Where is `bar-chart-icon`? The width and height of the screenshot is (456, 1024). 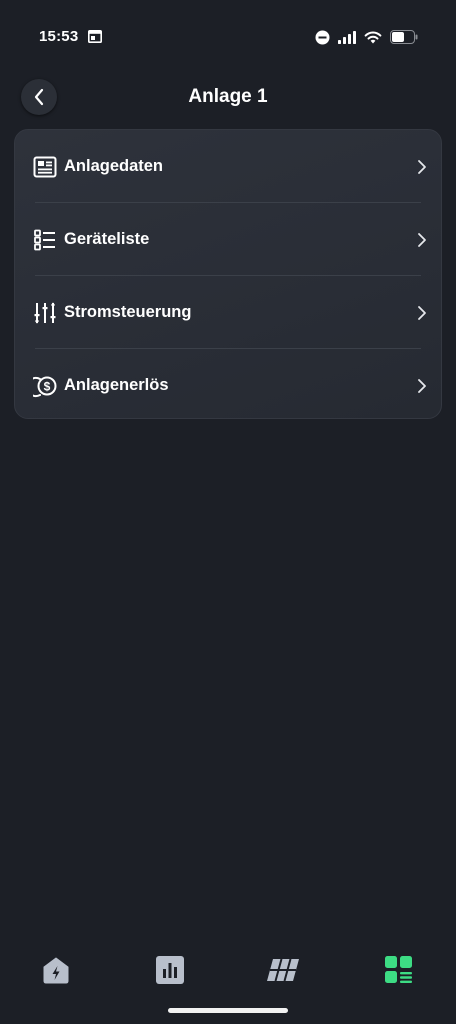 bar-chart-icon is located at coordinates (170, 970).